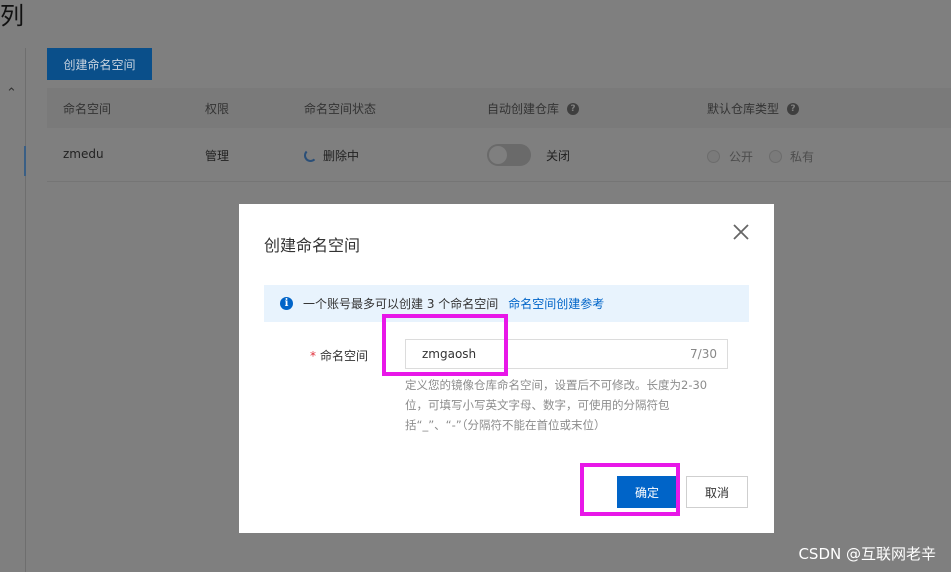 The image size is (951, 572). I want to click on column-label: 命名空间, so click(87, 109).